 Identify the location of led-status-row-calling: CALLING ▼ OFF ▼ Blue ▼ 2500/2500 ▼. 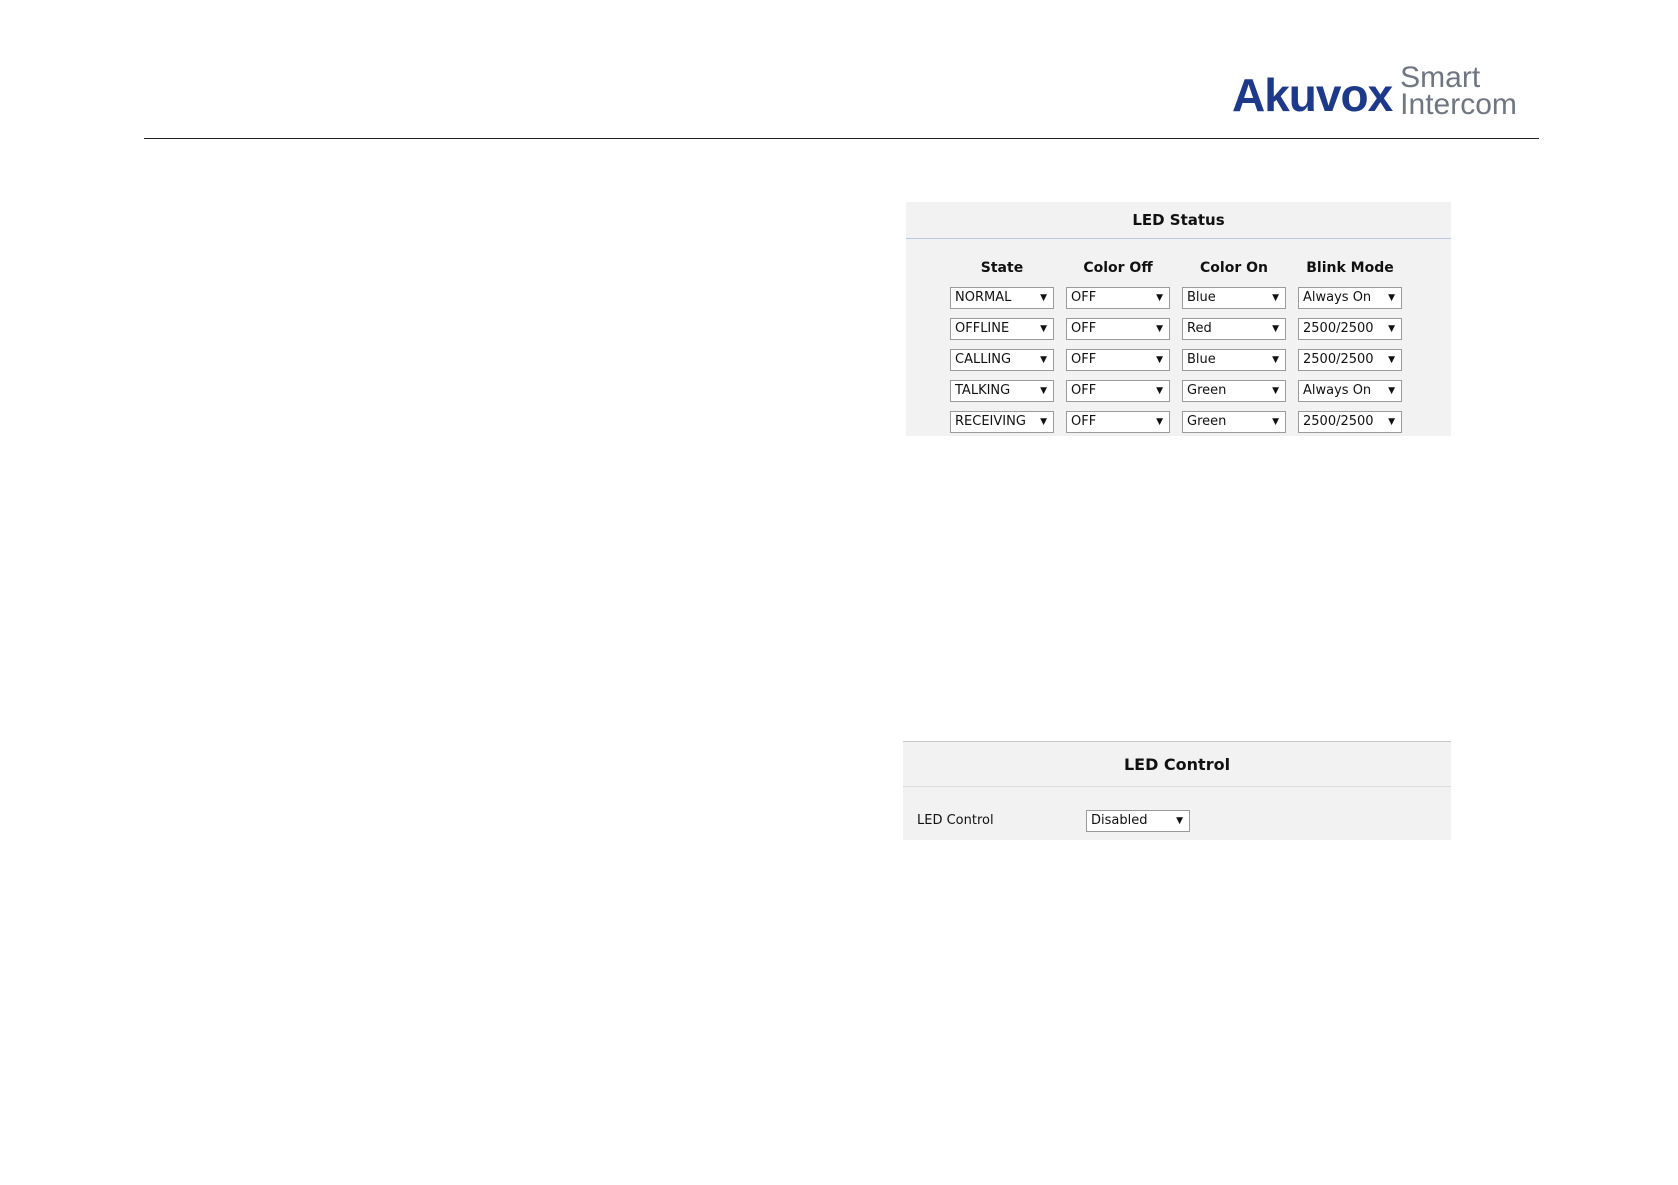
(1182, 364).